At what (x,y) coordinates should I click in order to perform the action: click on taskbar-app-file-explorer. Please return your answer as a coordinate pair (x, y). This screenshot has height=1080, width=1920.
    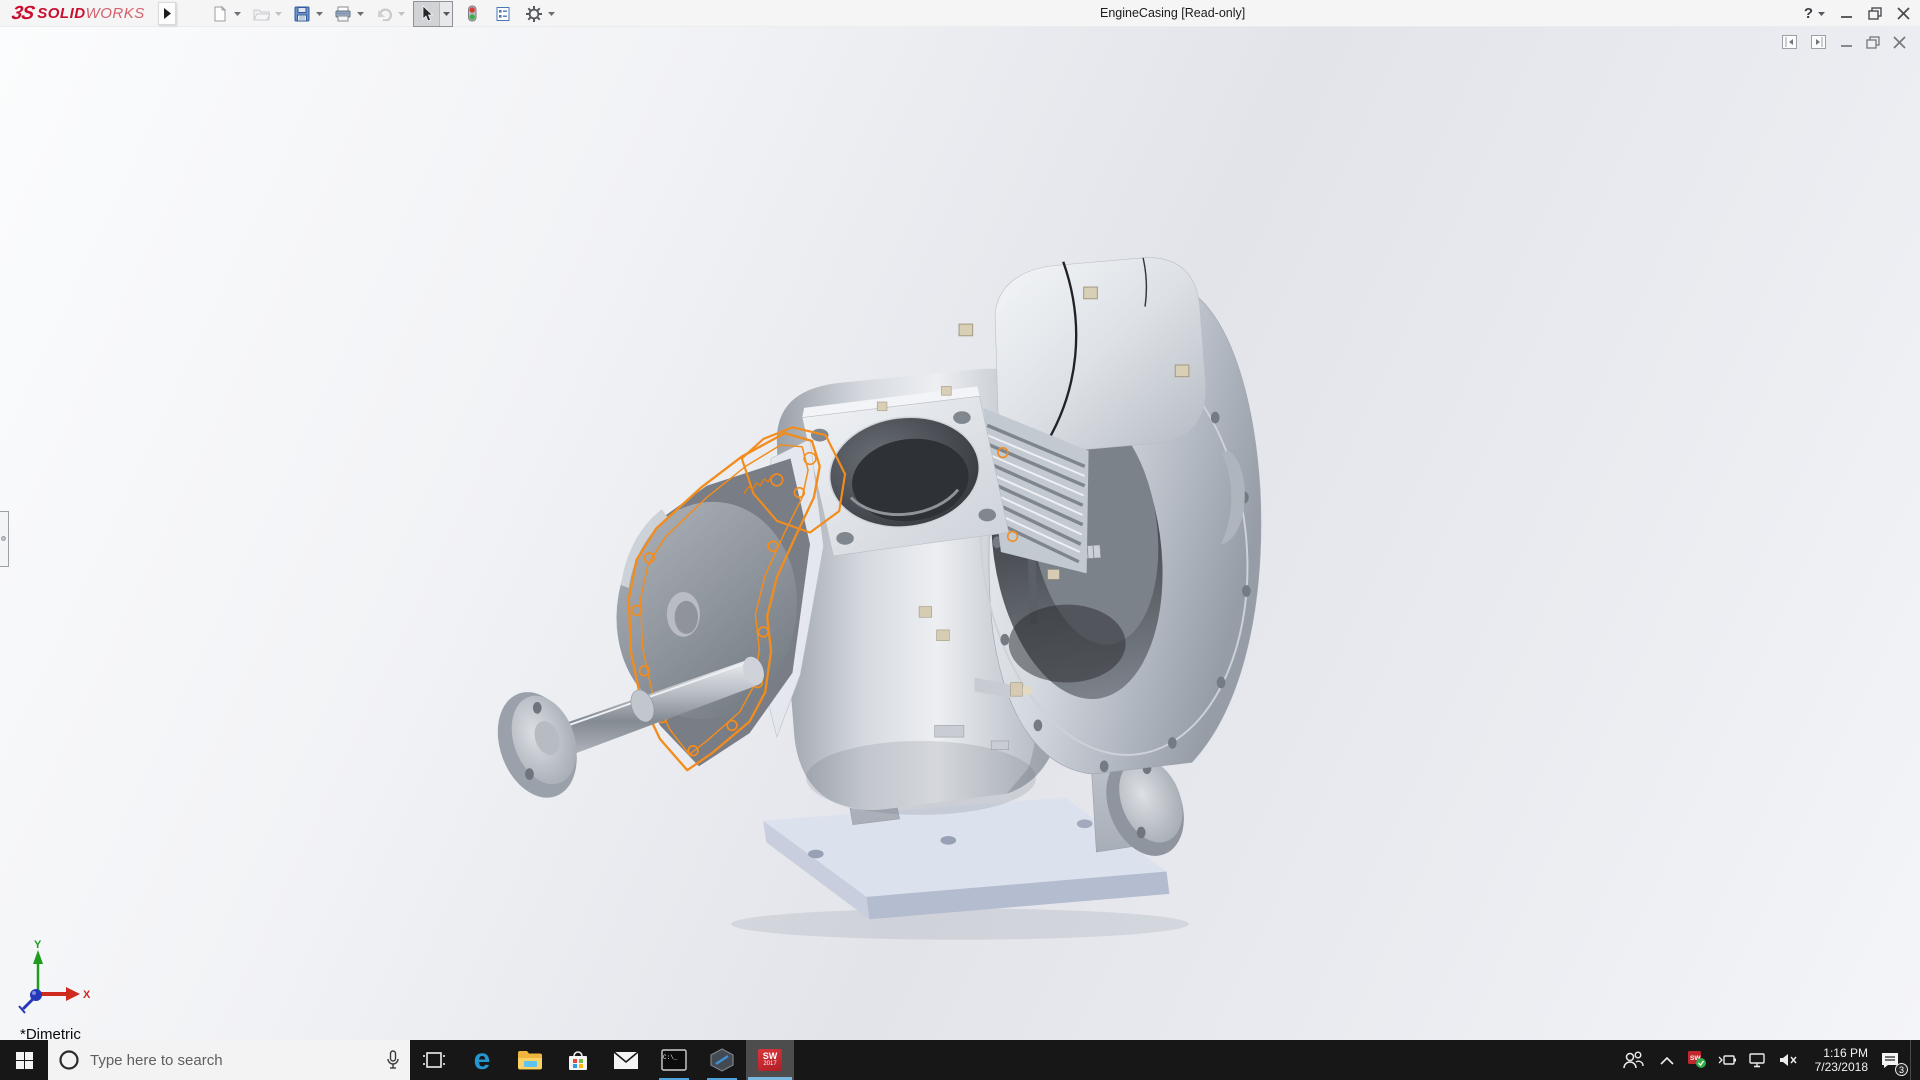
    Looking at the image, I should click on (530, 1060).